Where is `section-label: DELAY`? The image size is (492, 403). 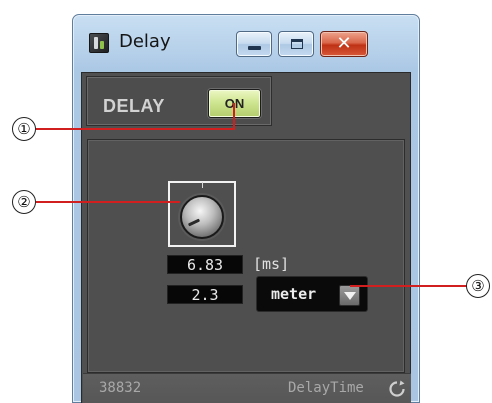
section-label: DELAY is located at coordinates (134, 106).